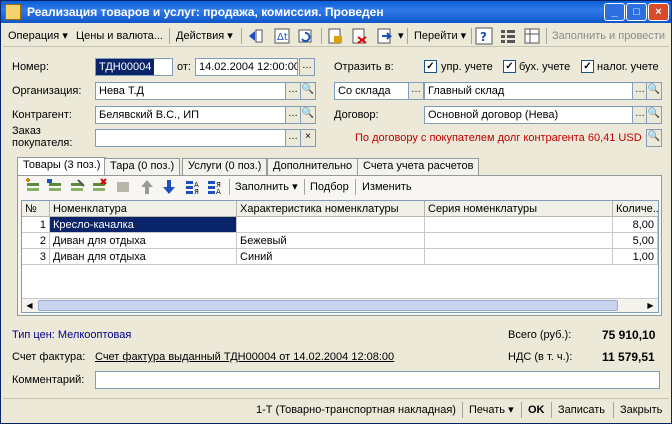  What do you see at coordinates (581, 410) in the screenshot?
I see `save-button: Записать` at bounding box center [581, 410].